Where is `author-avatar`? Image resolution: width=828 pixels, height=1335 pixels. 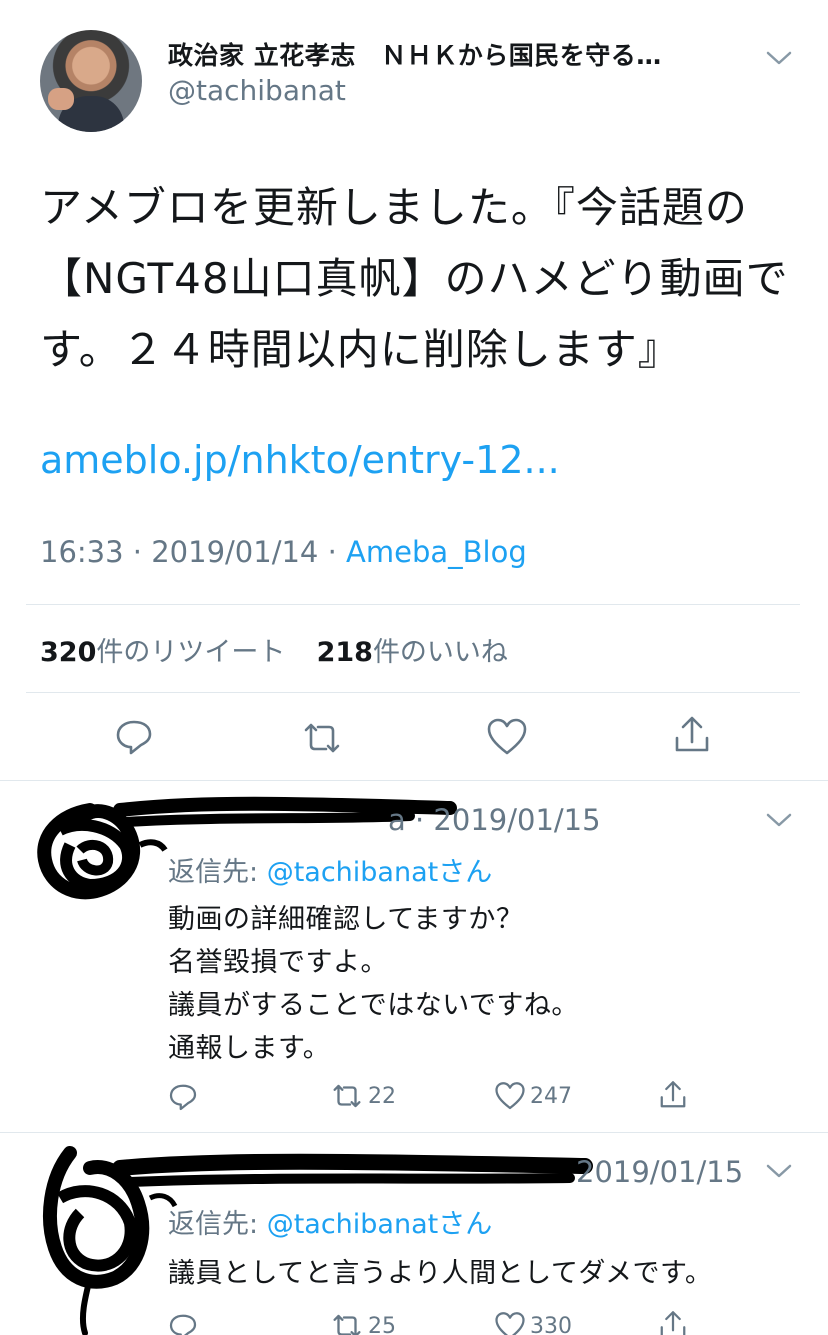 author-avatar is located at coordinates (91, 81).